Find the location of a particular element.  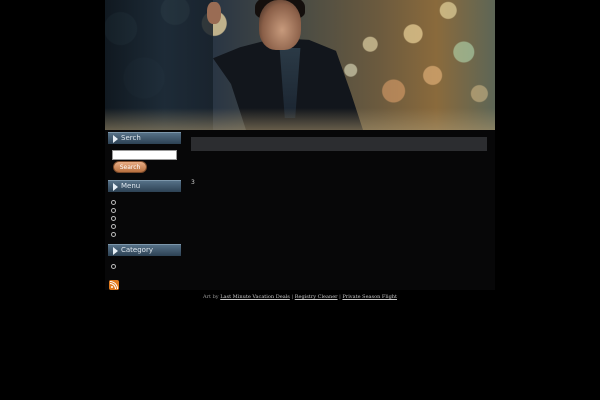

category-item-bullet is located at coordinates (113, 266).